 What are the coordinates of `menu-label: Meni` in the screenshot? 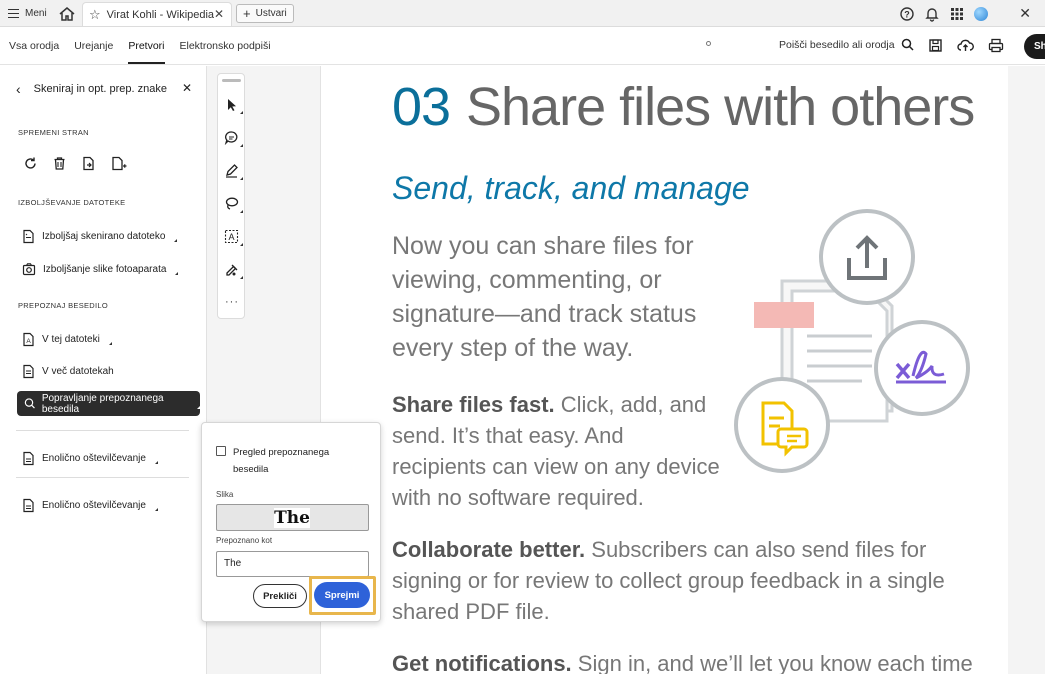 It's located at (36, 13).